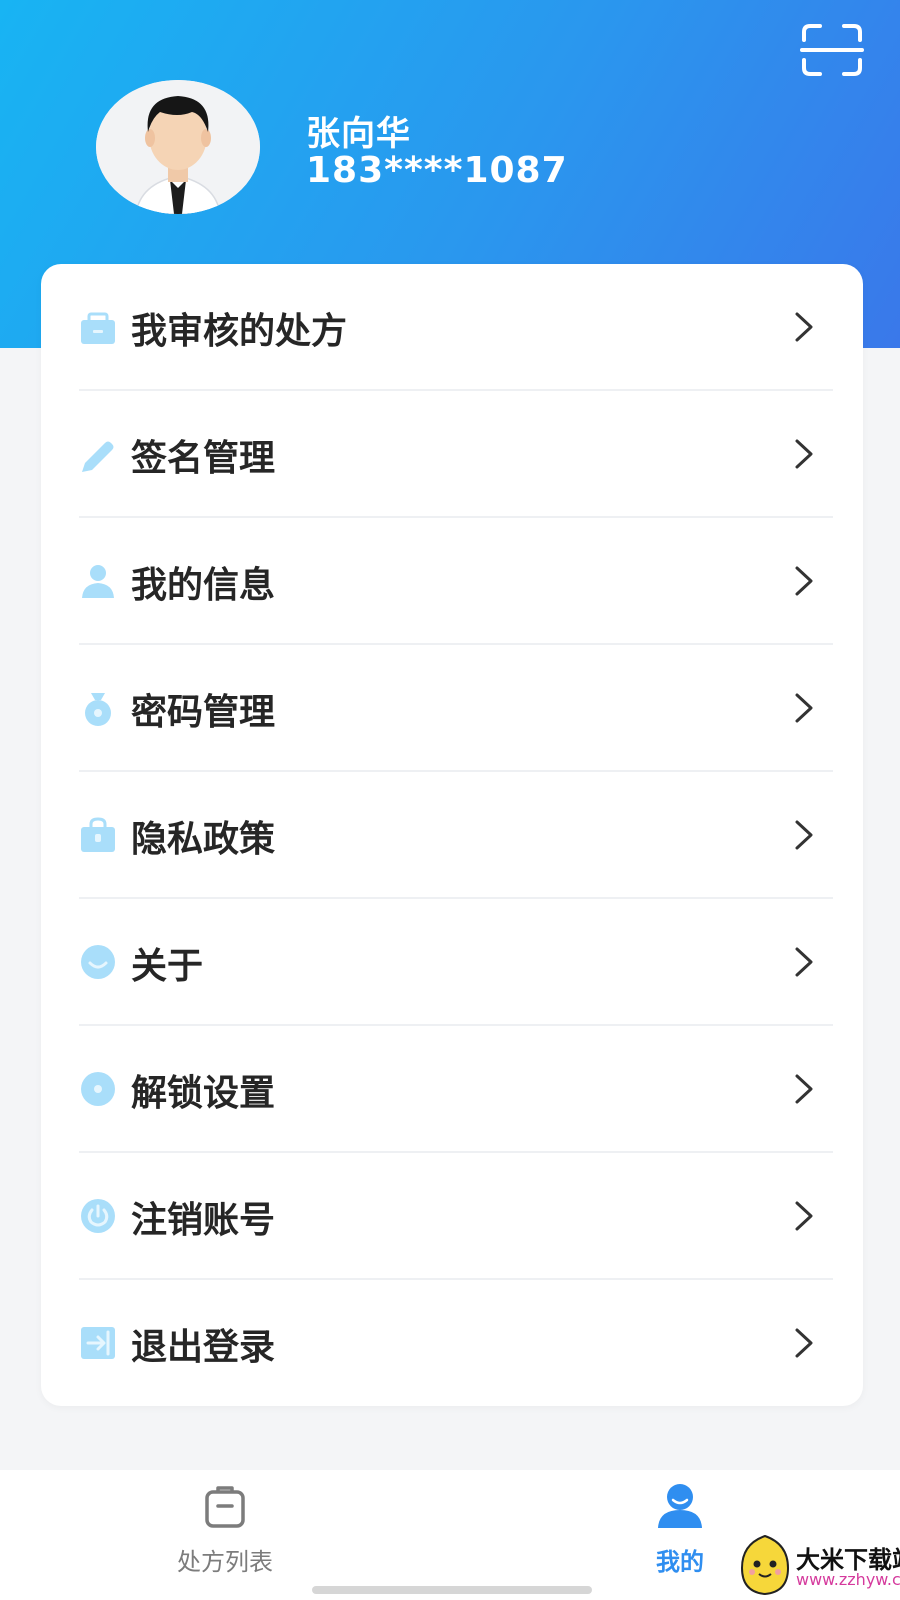  I want to click on user-phone: 183****1087, so click(437, 170).